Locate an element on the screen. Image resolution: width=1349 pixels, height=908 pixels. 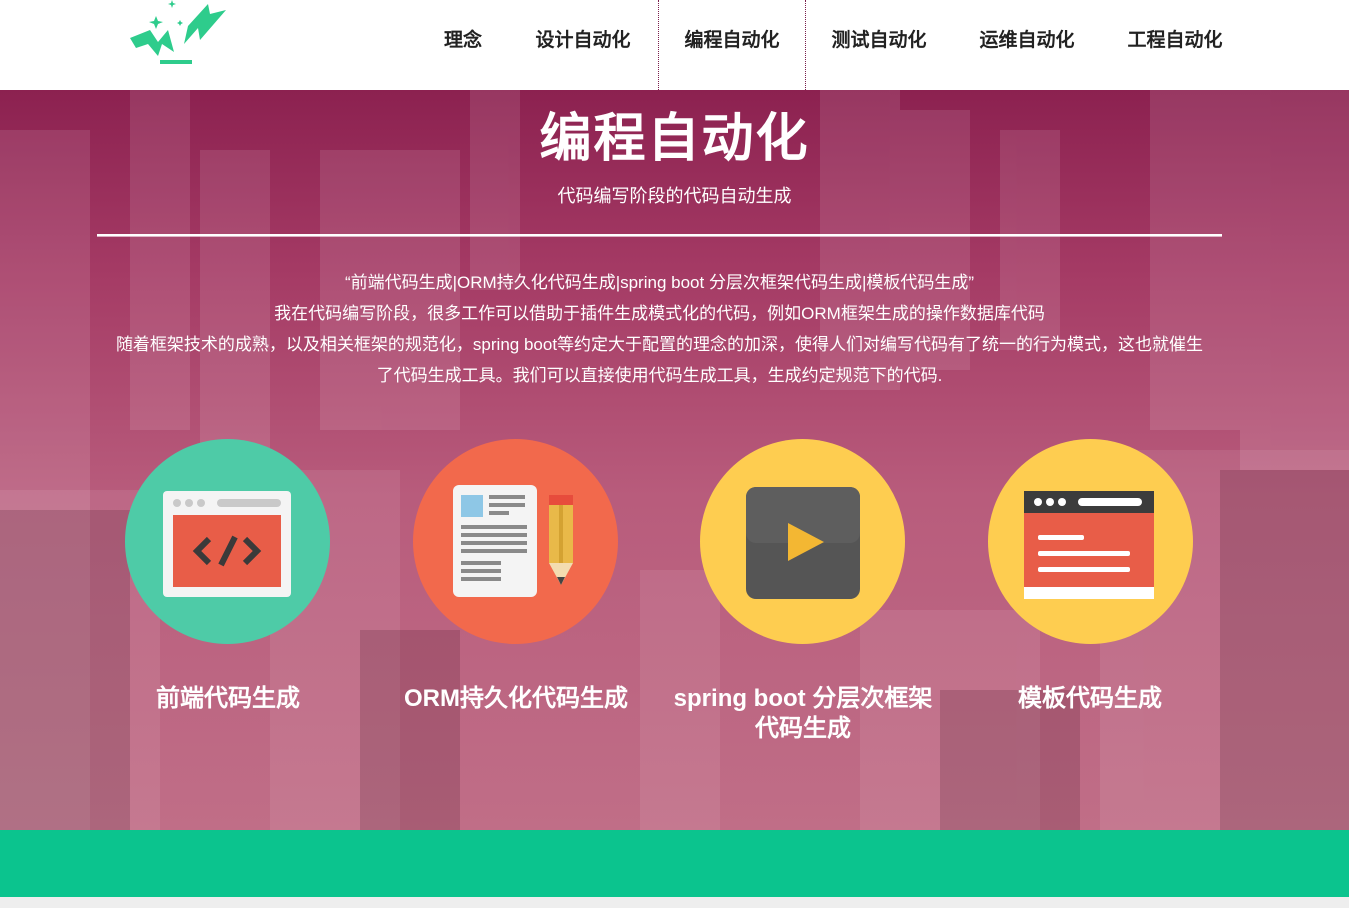
sparkle-icon is located at coordinates (166, 14).